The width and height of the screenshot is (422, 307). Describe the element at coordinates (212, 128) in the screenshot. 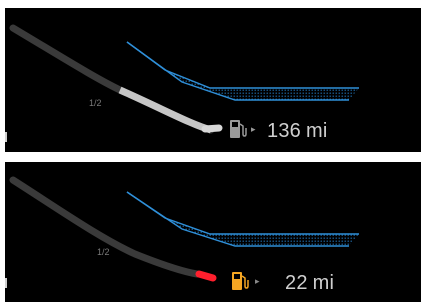

I see `gauge-end-cap` at that location.